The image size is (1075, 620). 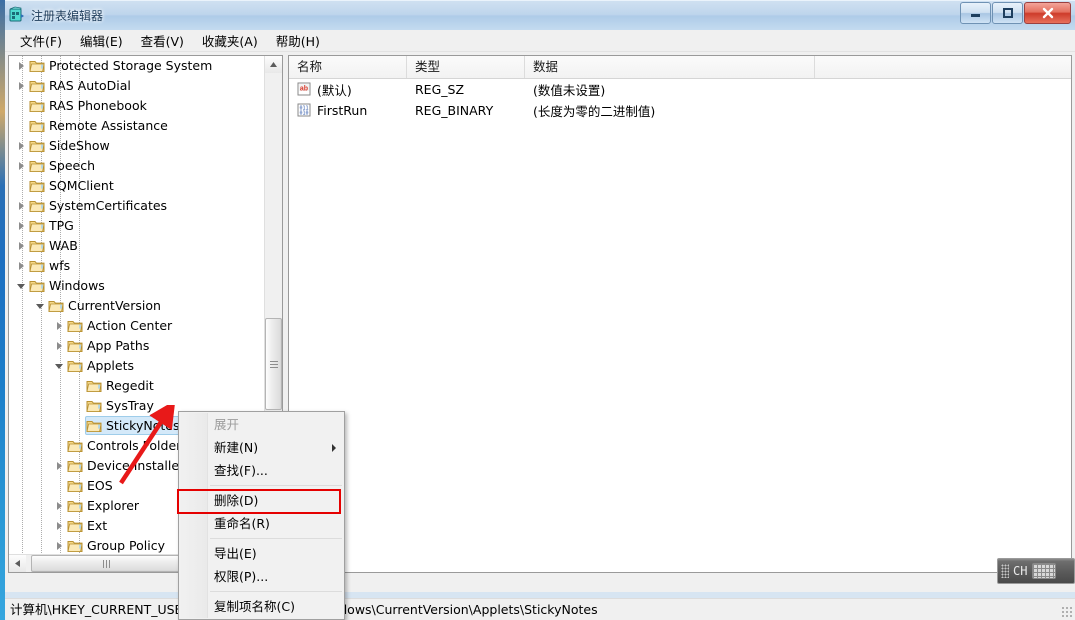 What do you see at coordinates (261, 523) in the screenshot?
I see `ctx-rename: 重命名(R)` at bounding box center [261, 523].